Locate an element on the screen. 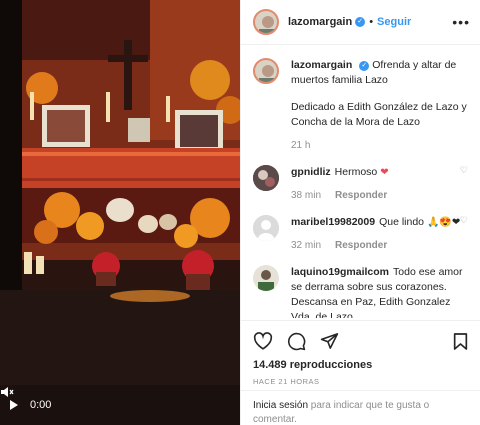  follow-button: Seguir is located at coordinates (394, 22).